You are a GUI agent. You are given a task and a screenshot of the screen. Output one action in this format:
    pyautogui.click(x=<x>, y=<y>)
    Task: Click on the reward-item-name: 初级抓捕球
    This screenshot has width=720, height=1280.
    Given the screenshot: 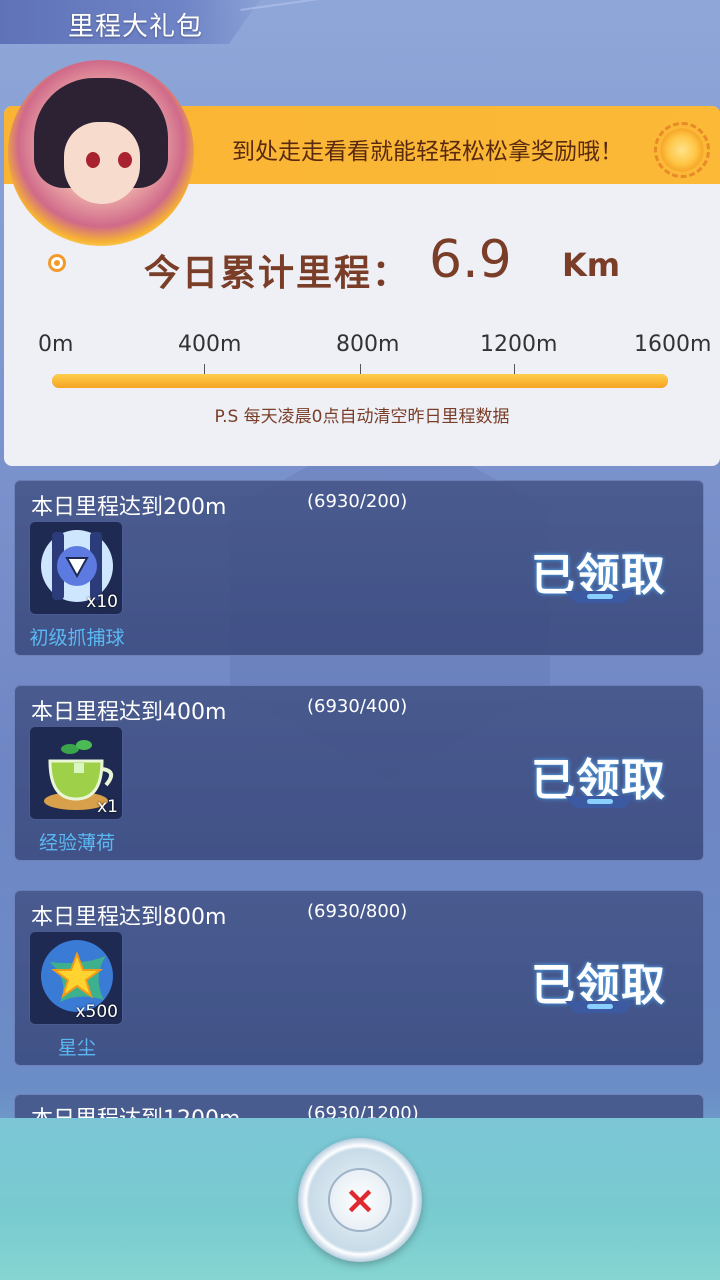 What is the action you would take?
    pyautogui.click(x=77, y=638)
    